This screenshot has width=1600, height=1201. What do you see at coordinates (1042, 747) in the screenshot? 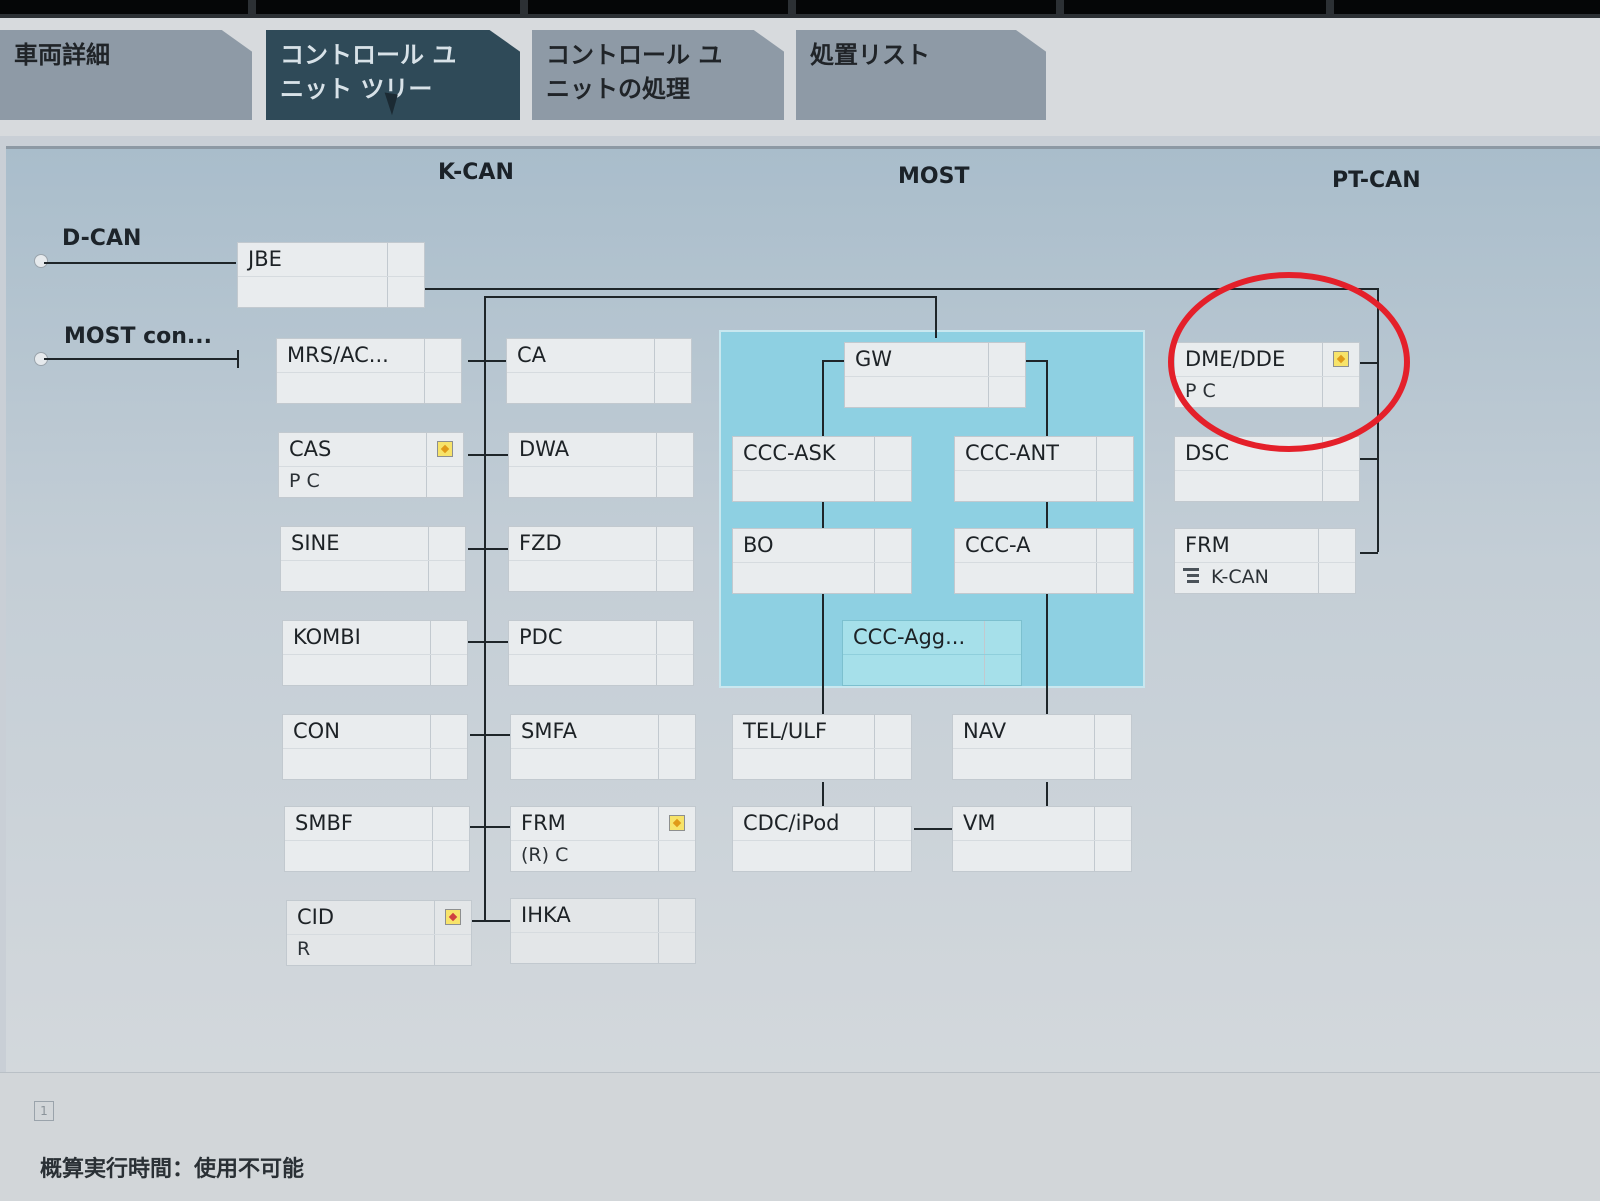
I see `ecu-nav: NAV` at bounding box center [1042, 747].